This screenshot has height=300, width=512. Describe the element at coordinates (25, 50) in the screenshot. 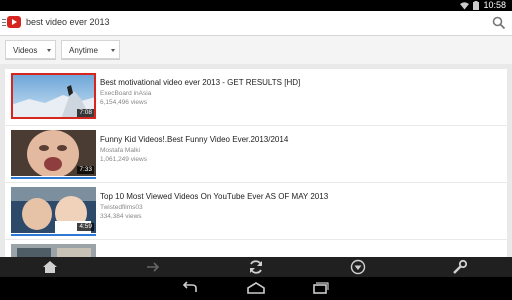

I see `type-filter-label: Videos` at that location.